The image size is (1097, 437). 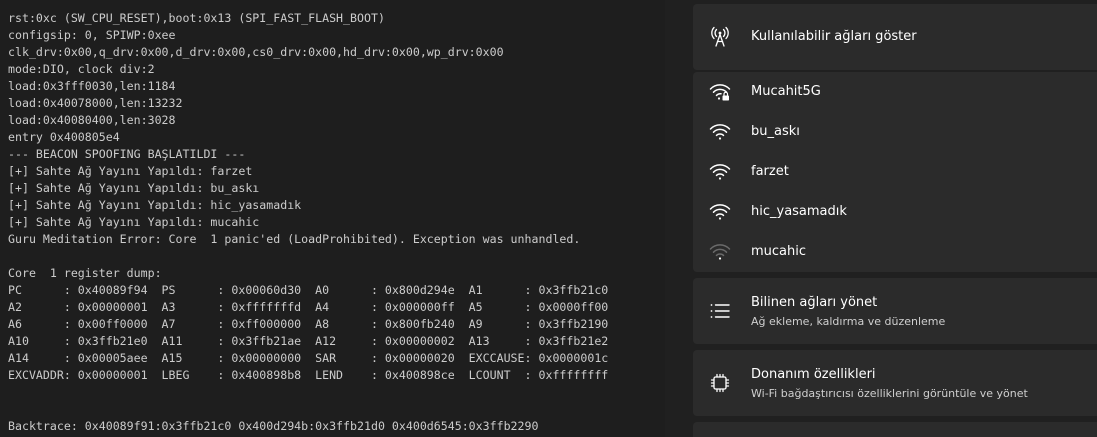 I want to click on wifi-weak-icon, so click(x=720, y=252).